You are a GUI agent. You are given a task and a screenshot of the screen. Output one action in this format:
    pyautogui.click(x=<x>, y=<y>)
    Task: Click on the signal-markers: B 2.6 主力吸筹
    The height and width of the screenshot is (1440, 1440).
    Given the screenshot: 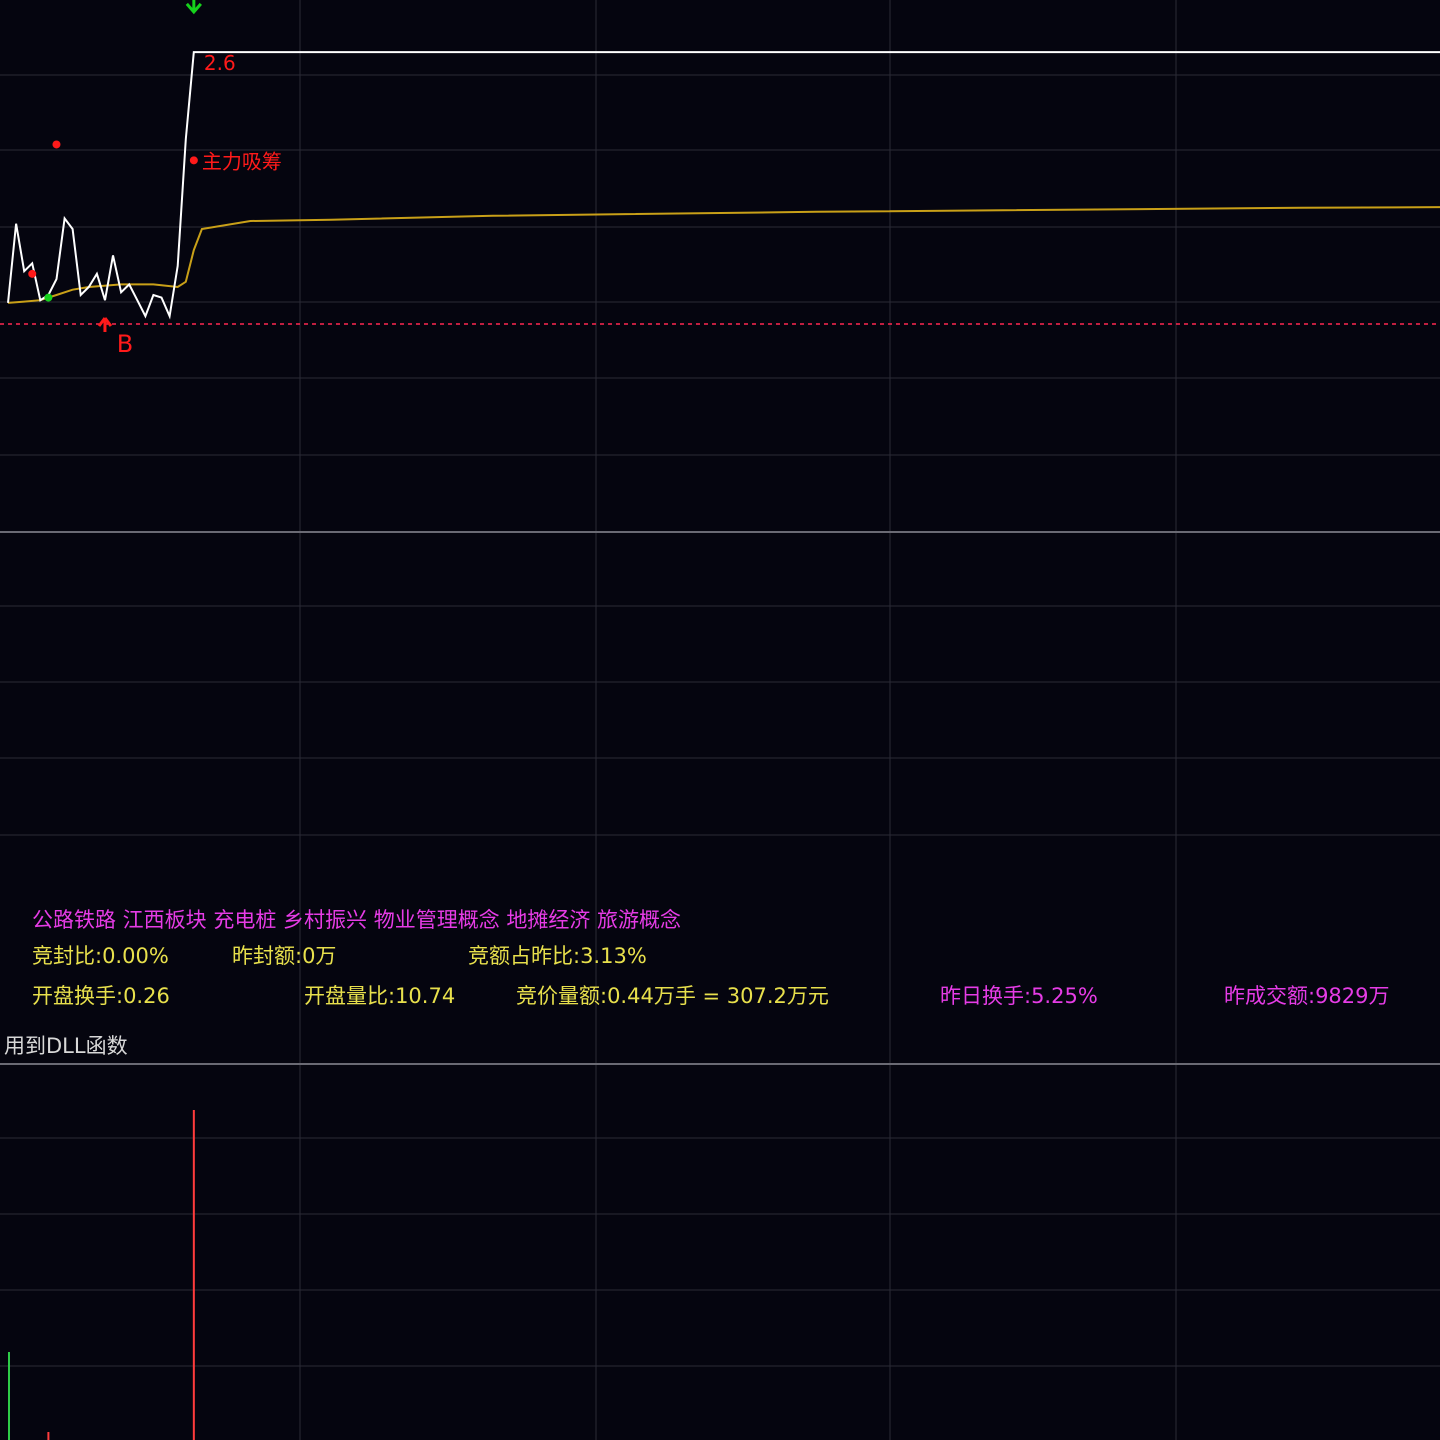 What is the action you would take?
    pyautogui.click(x=155, y=179)
    